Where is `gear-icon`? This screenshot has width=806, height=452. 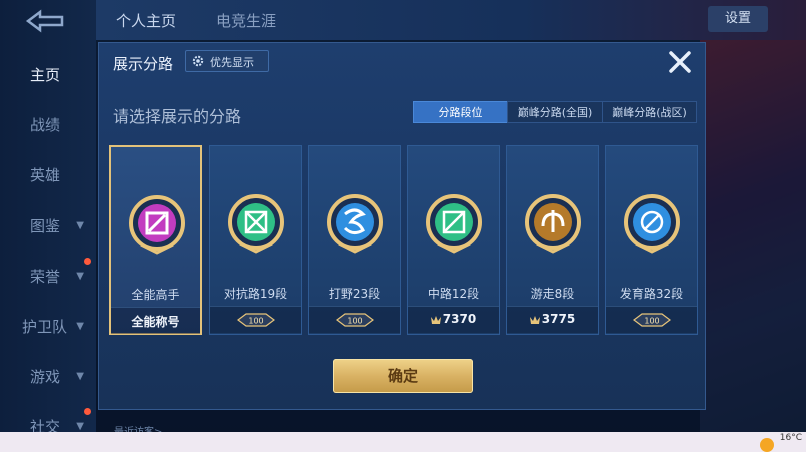
gear-icon is located at coordinates (198, 61).